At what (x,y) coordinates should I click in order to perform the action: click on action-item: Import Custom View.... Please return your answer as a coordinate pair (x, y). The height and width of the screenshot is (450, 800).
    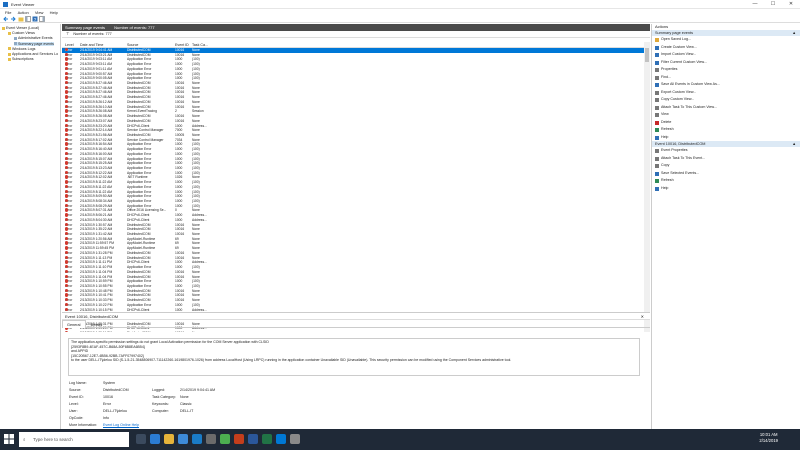
    Looking at the image, I should click on (726, 55).